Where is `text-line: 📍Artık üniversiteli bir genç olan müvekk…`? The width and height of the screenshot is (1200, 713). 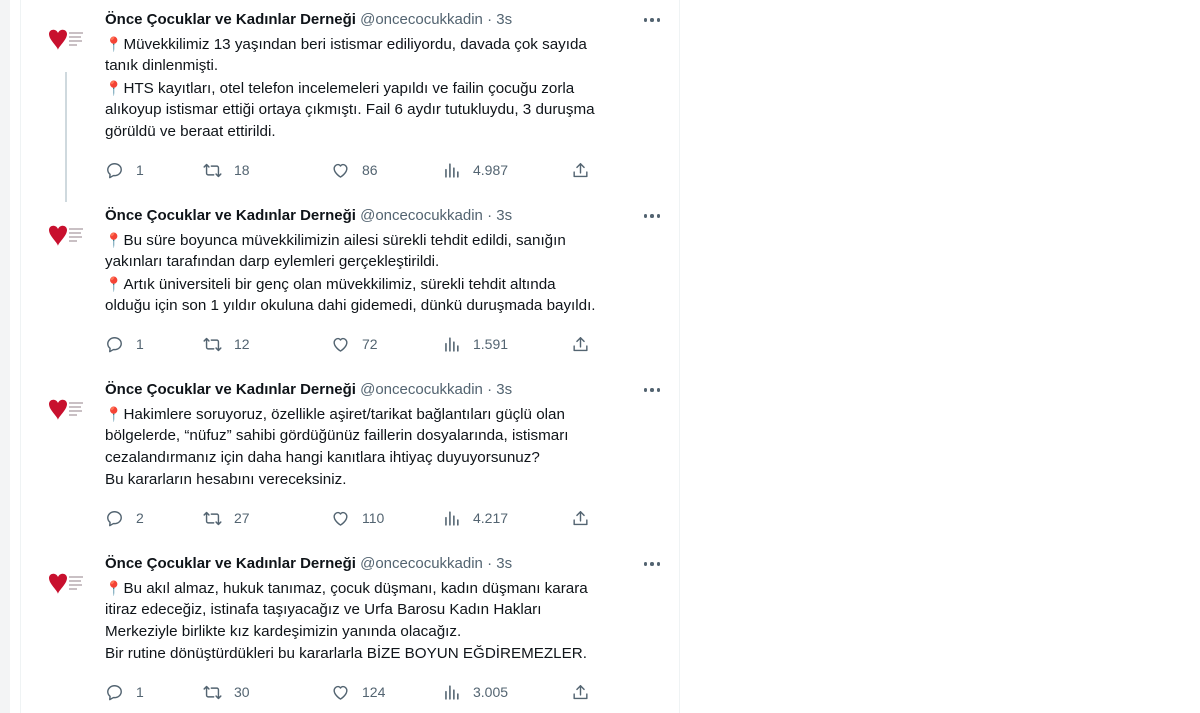
text-line: 📍Artık üniversiteli bir genç olan müvekk… is located at coordinates (385, 284).